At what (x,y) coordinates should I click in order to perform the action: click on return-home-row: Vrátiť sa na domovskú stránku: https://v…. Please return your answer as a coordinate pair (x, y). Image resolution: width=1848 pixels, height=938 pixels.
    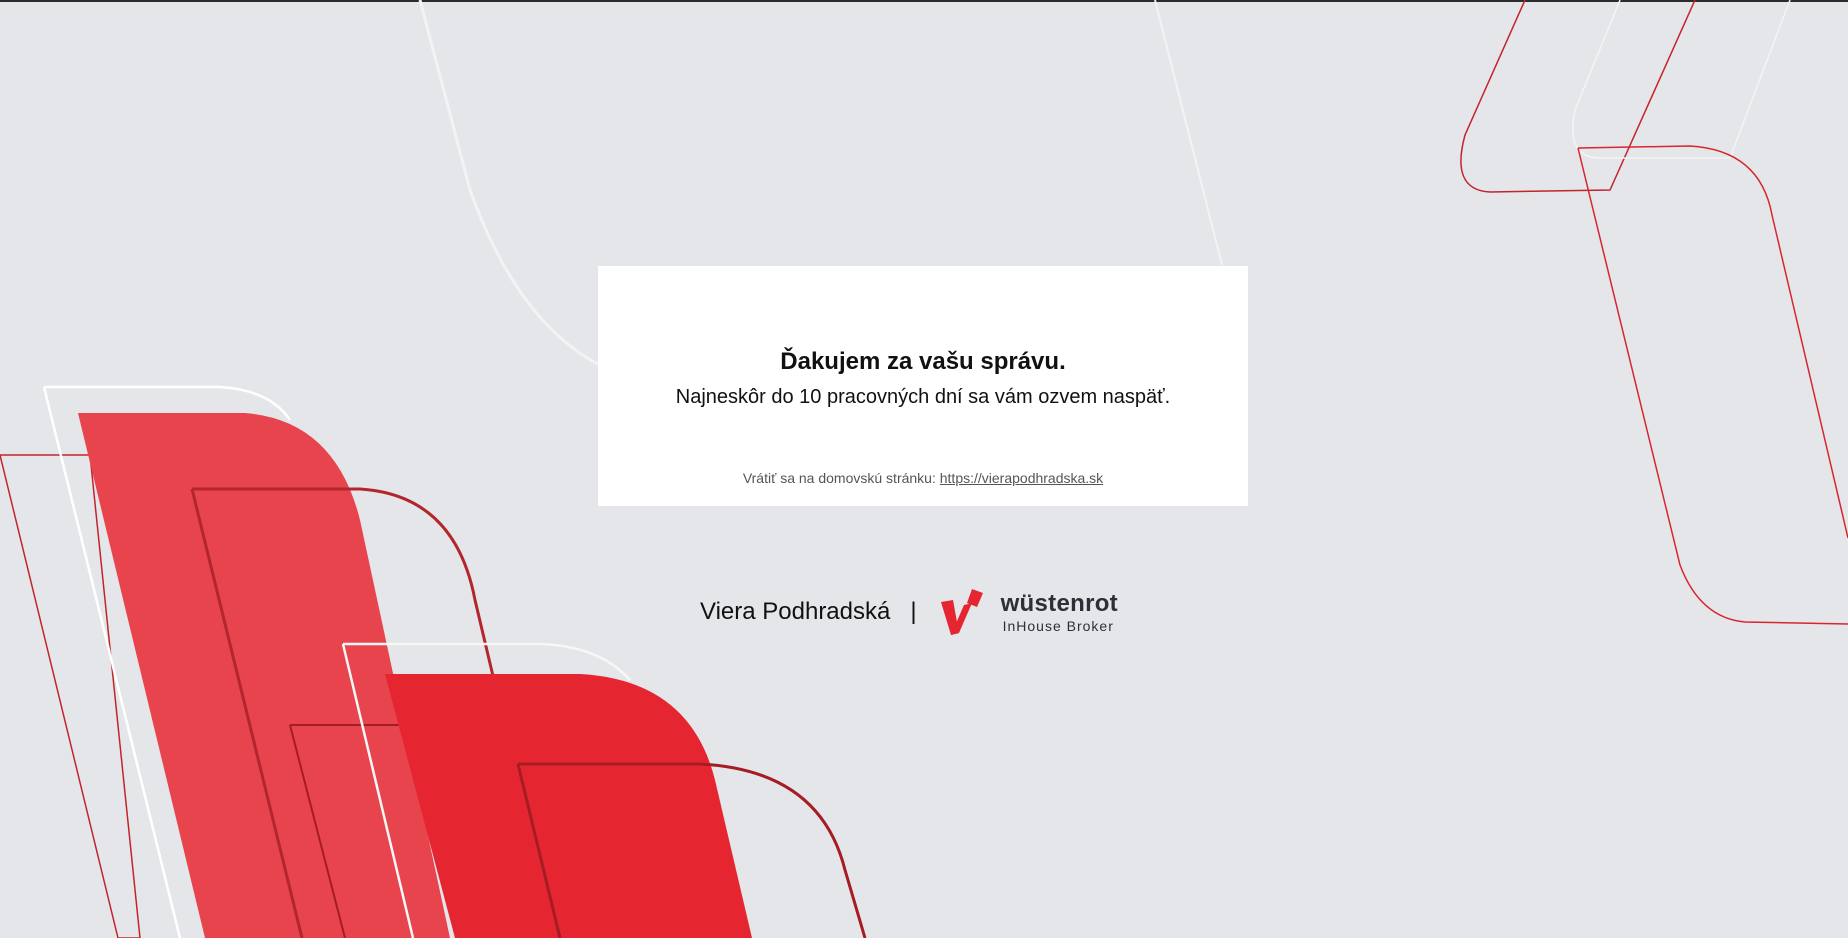
    Looking at the image, I should click on (923, 478).